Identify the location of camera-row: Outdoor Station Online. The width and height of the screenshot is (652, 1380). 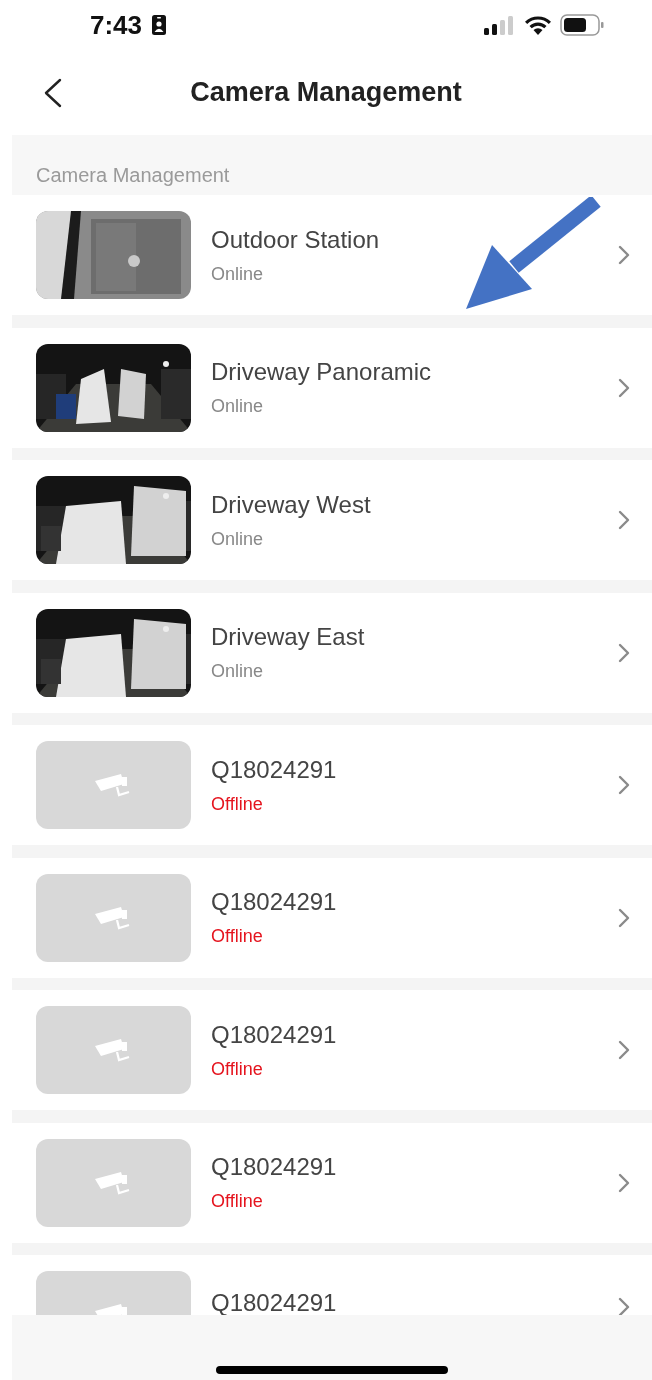
(332, 255).